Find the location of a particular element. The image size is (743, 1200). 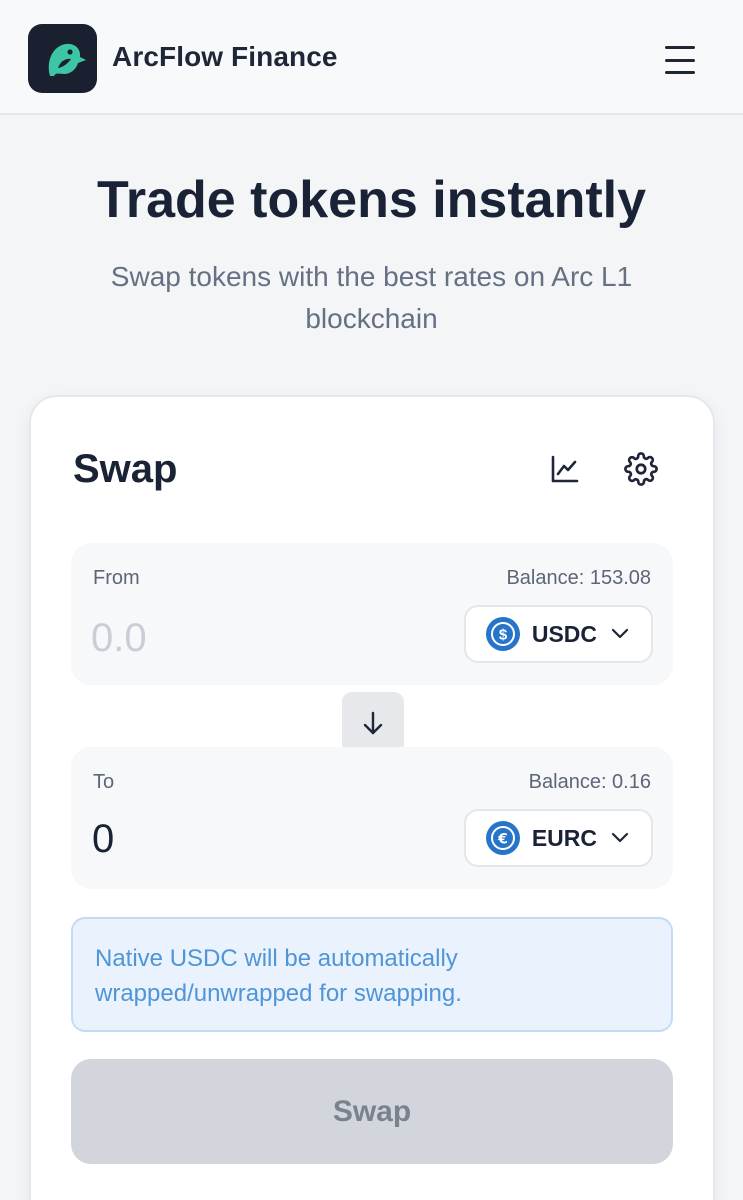

hamburger-menu-icon is located at coordinates (680, 60).